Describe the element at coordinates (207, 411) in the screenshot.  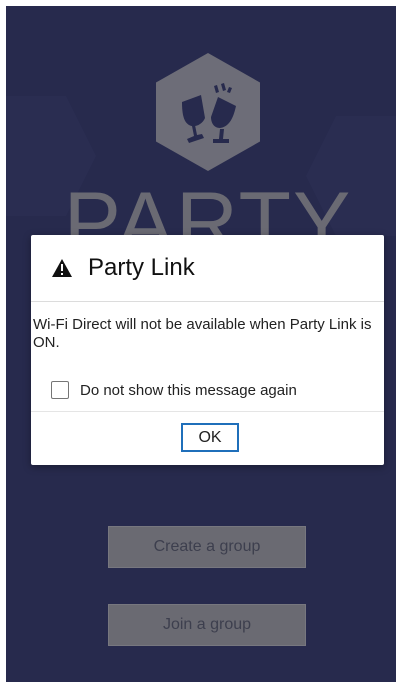
I see `dialog-button-divider` at that location.